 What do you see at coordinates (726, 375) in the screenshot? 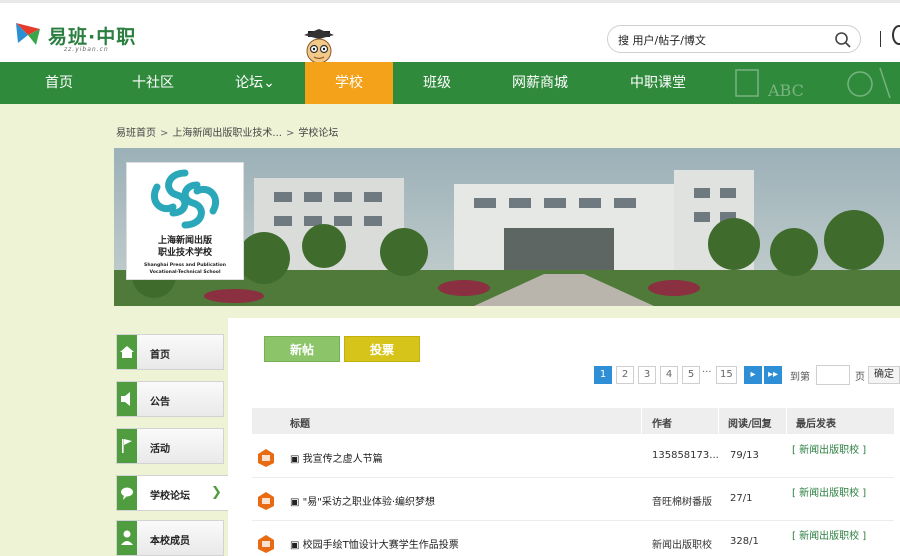
I see `page-last-number-button: 15` at bounding box center [726, 375].